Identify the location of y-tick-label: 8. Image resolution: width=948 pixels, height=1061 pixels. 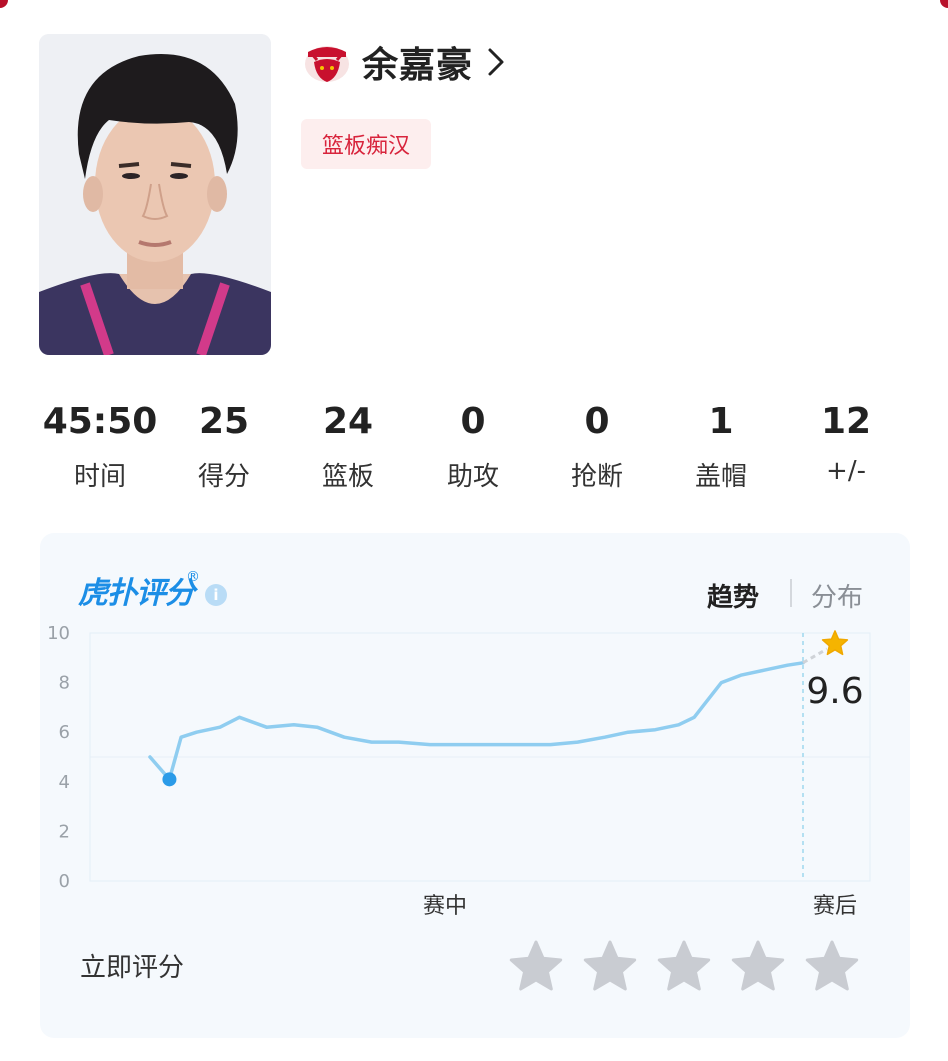
(64, 683).